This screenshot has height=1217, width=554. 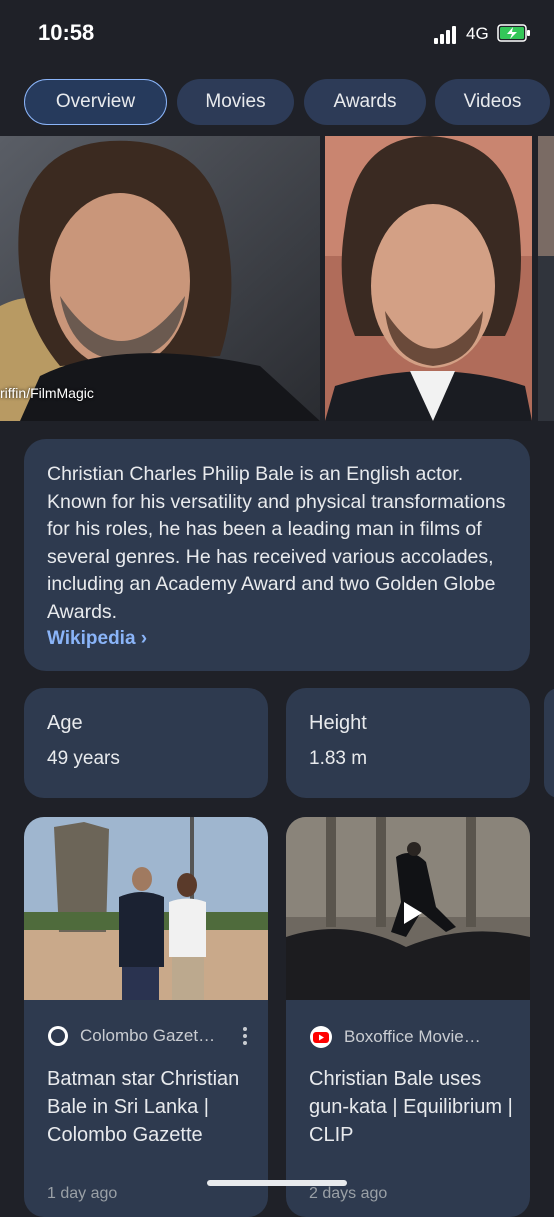 I want to click on fact-label: Height, so click(x=338, y=723).